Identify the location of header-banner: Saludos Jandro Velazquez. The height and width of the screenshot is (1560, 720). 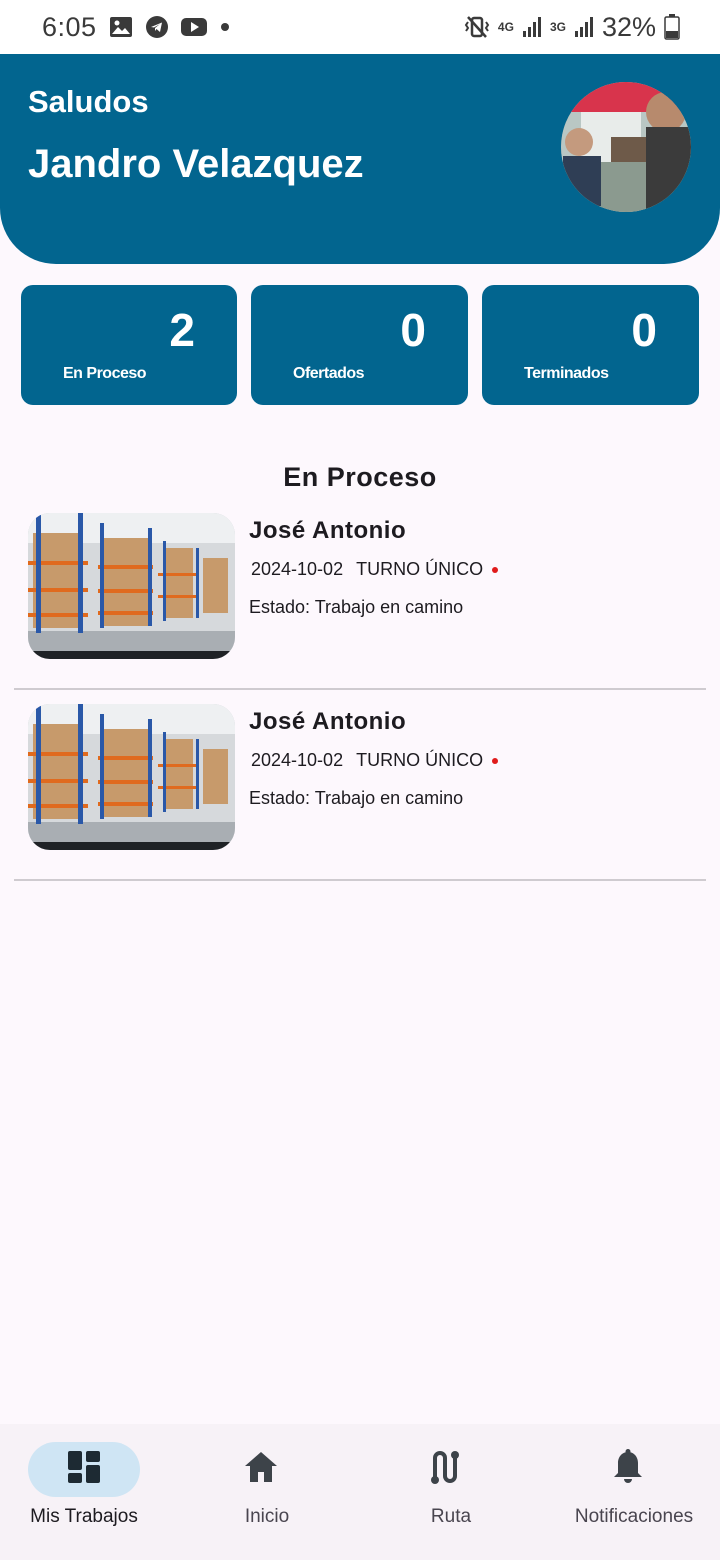
(360, 159).